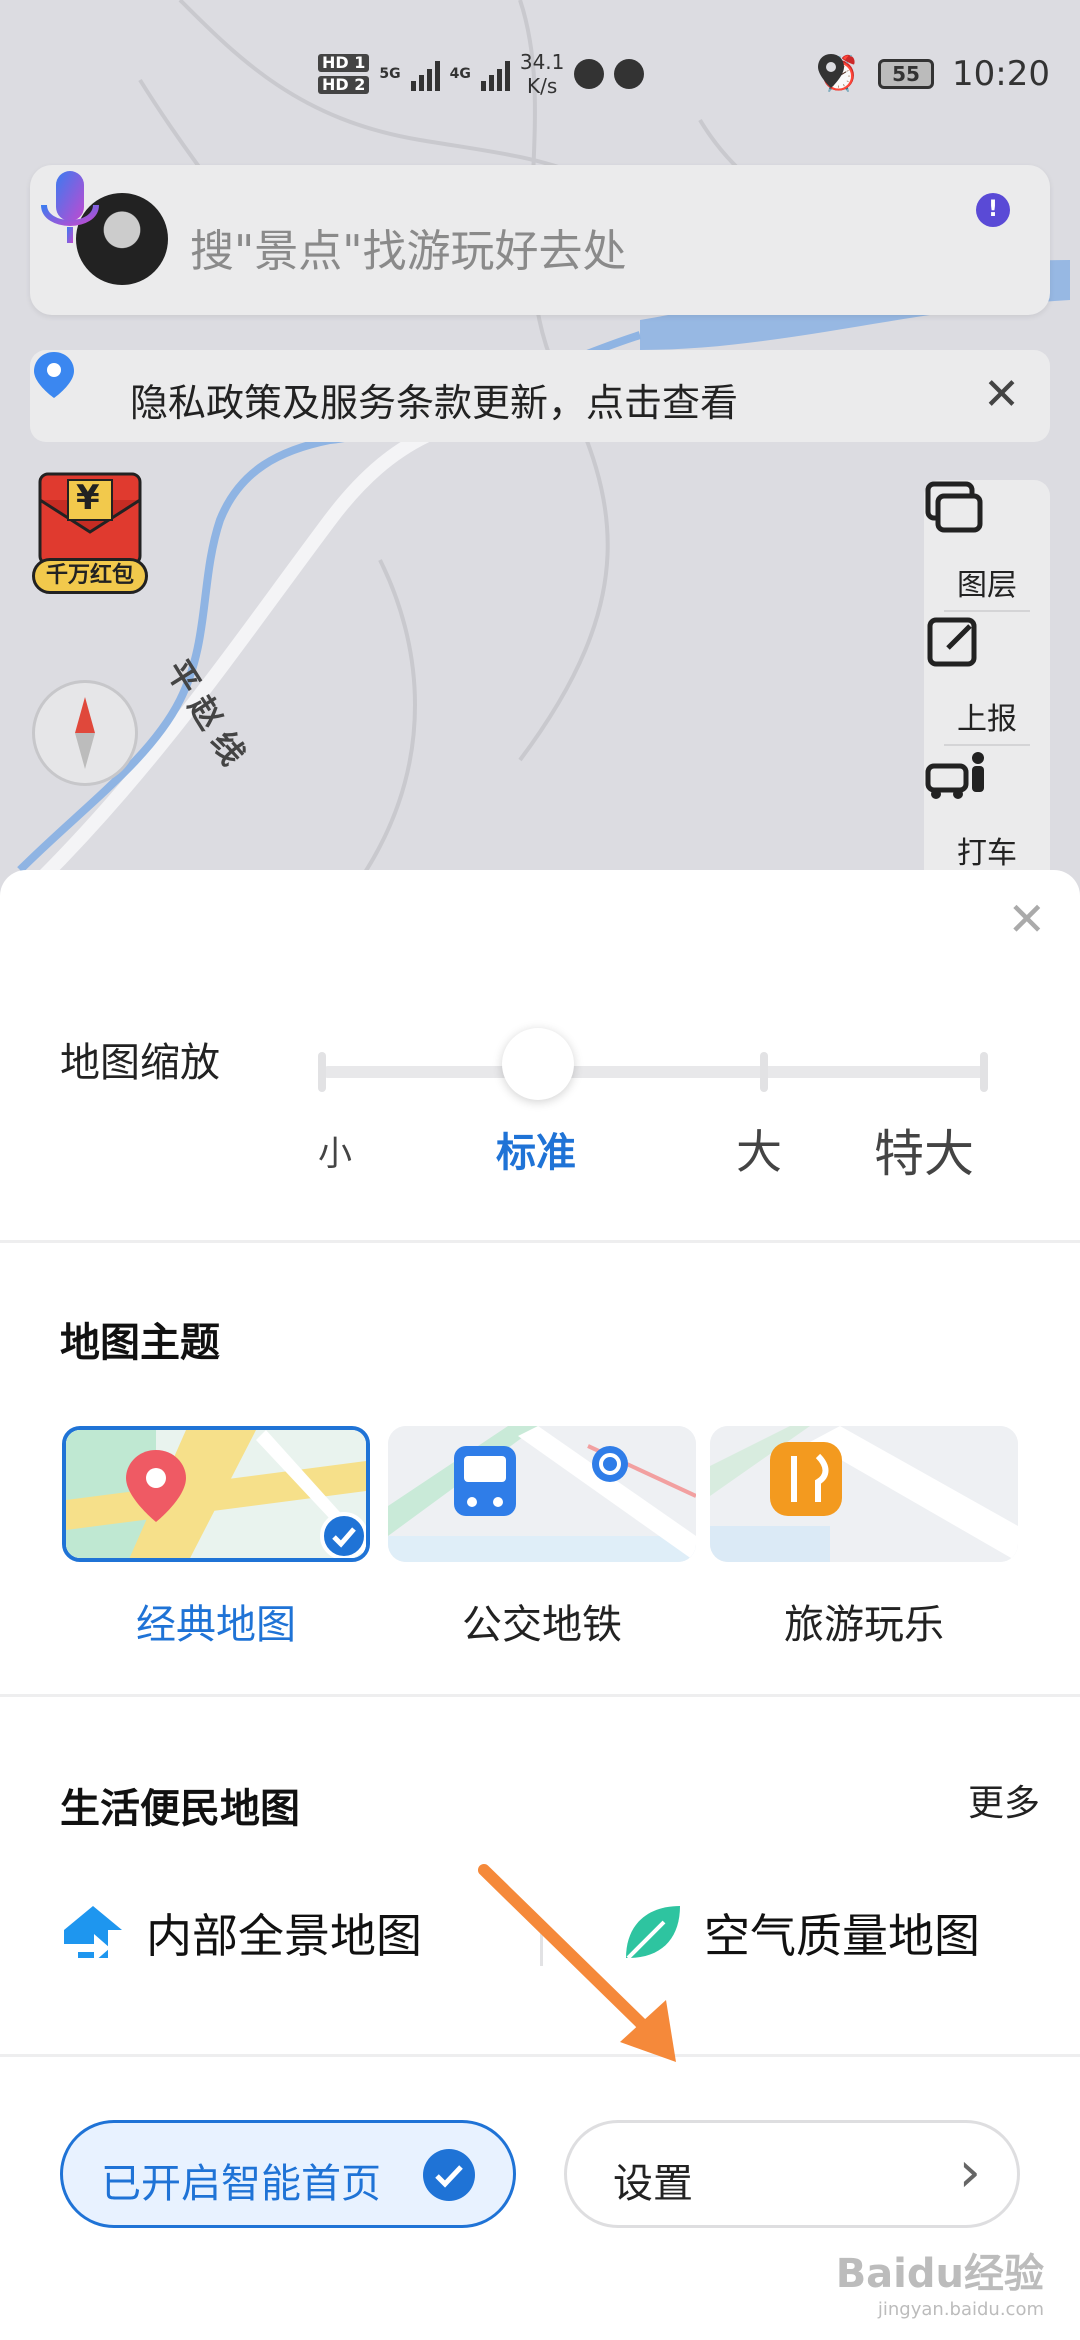  Describe the element at coordinates (954, 507) in the screenshot. I see `layers-icon` at that location.